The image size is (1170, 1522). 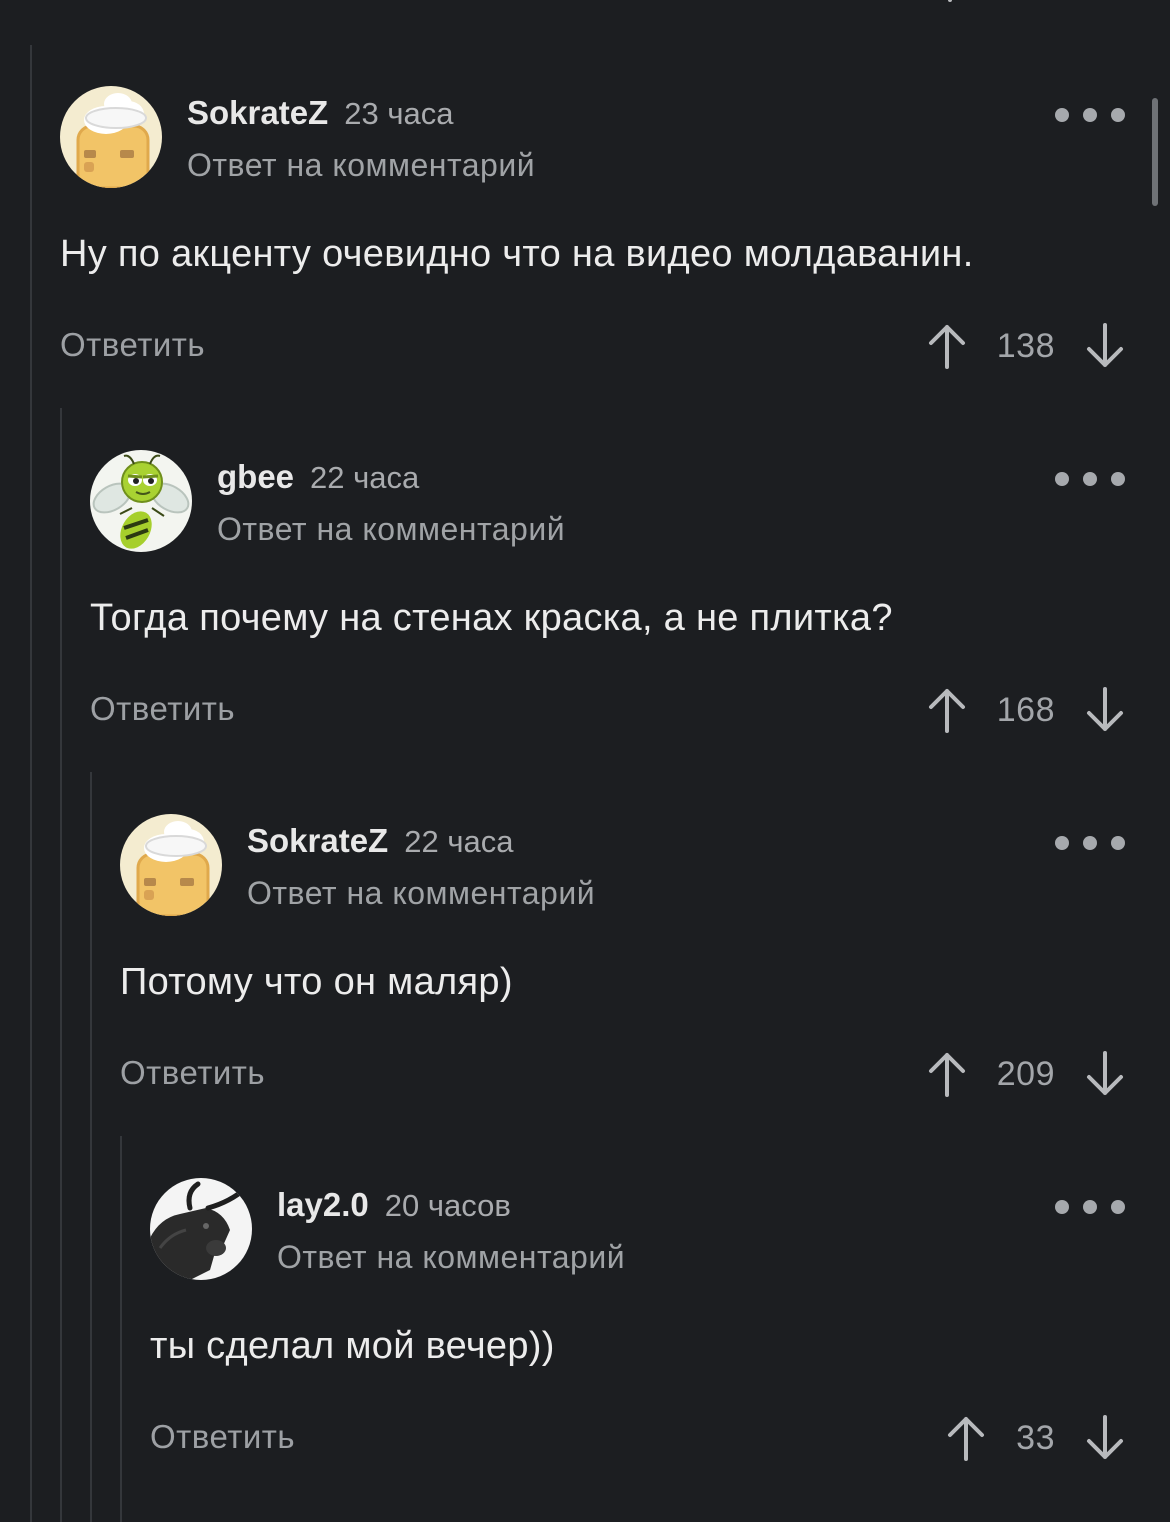 I want to click on vote-score: 33, so click(x=1035, y=1437).